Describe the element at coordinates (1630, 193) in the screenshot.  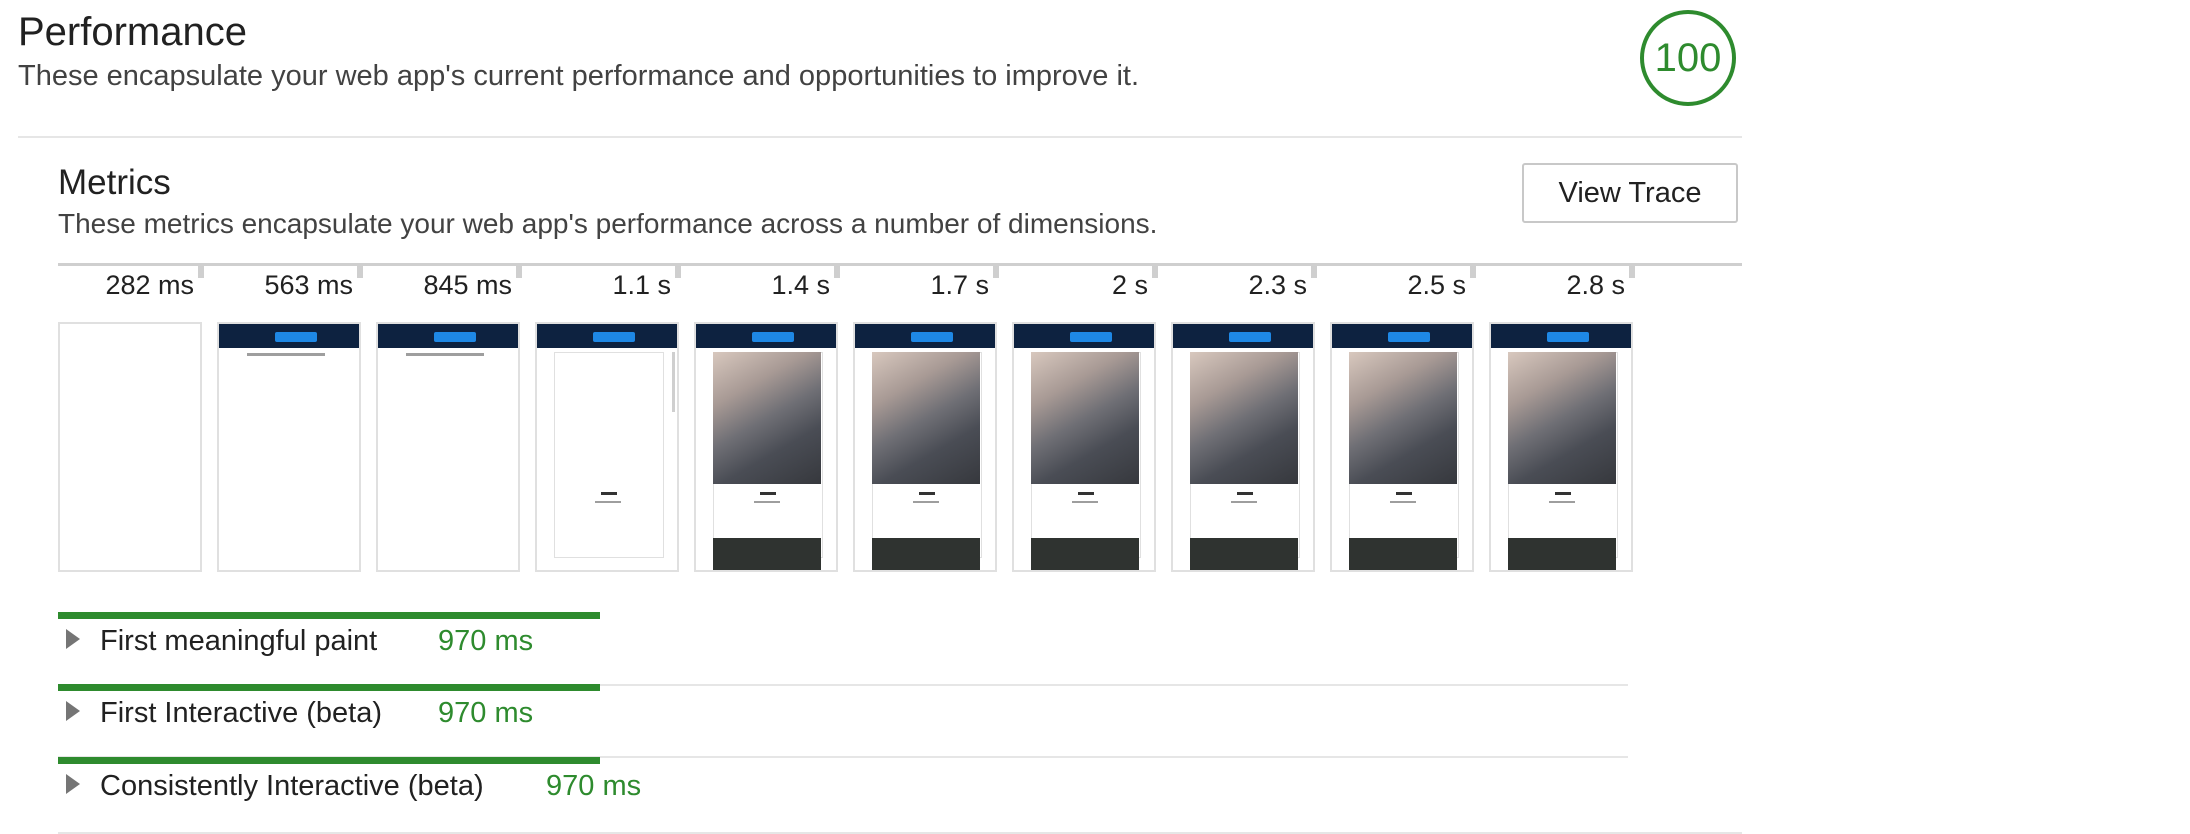
I see `view-trace-button: View Trace` at that location.